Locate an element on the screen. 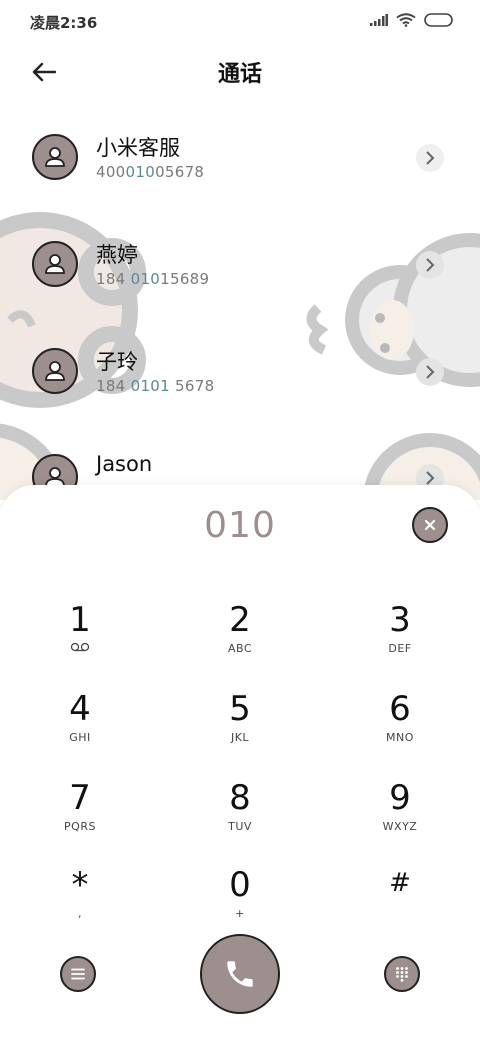  dial-key-8: 8 TUV is located at coordinates (240, 818).